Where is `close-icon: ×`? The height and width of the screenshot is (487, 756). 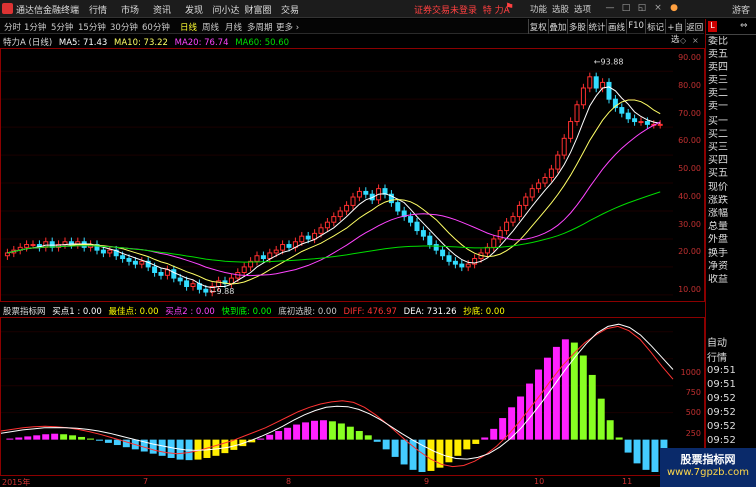
close-icon: × is located at coordinates (658, 9).